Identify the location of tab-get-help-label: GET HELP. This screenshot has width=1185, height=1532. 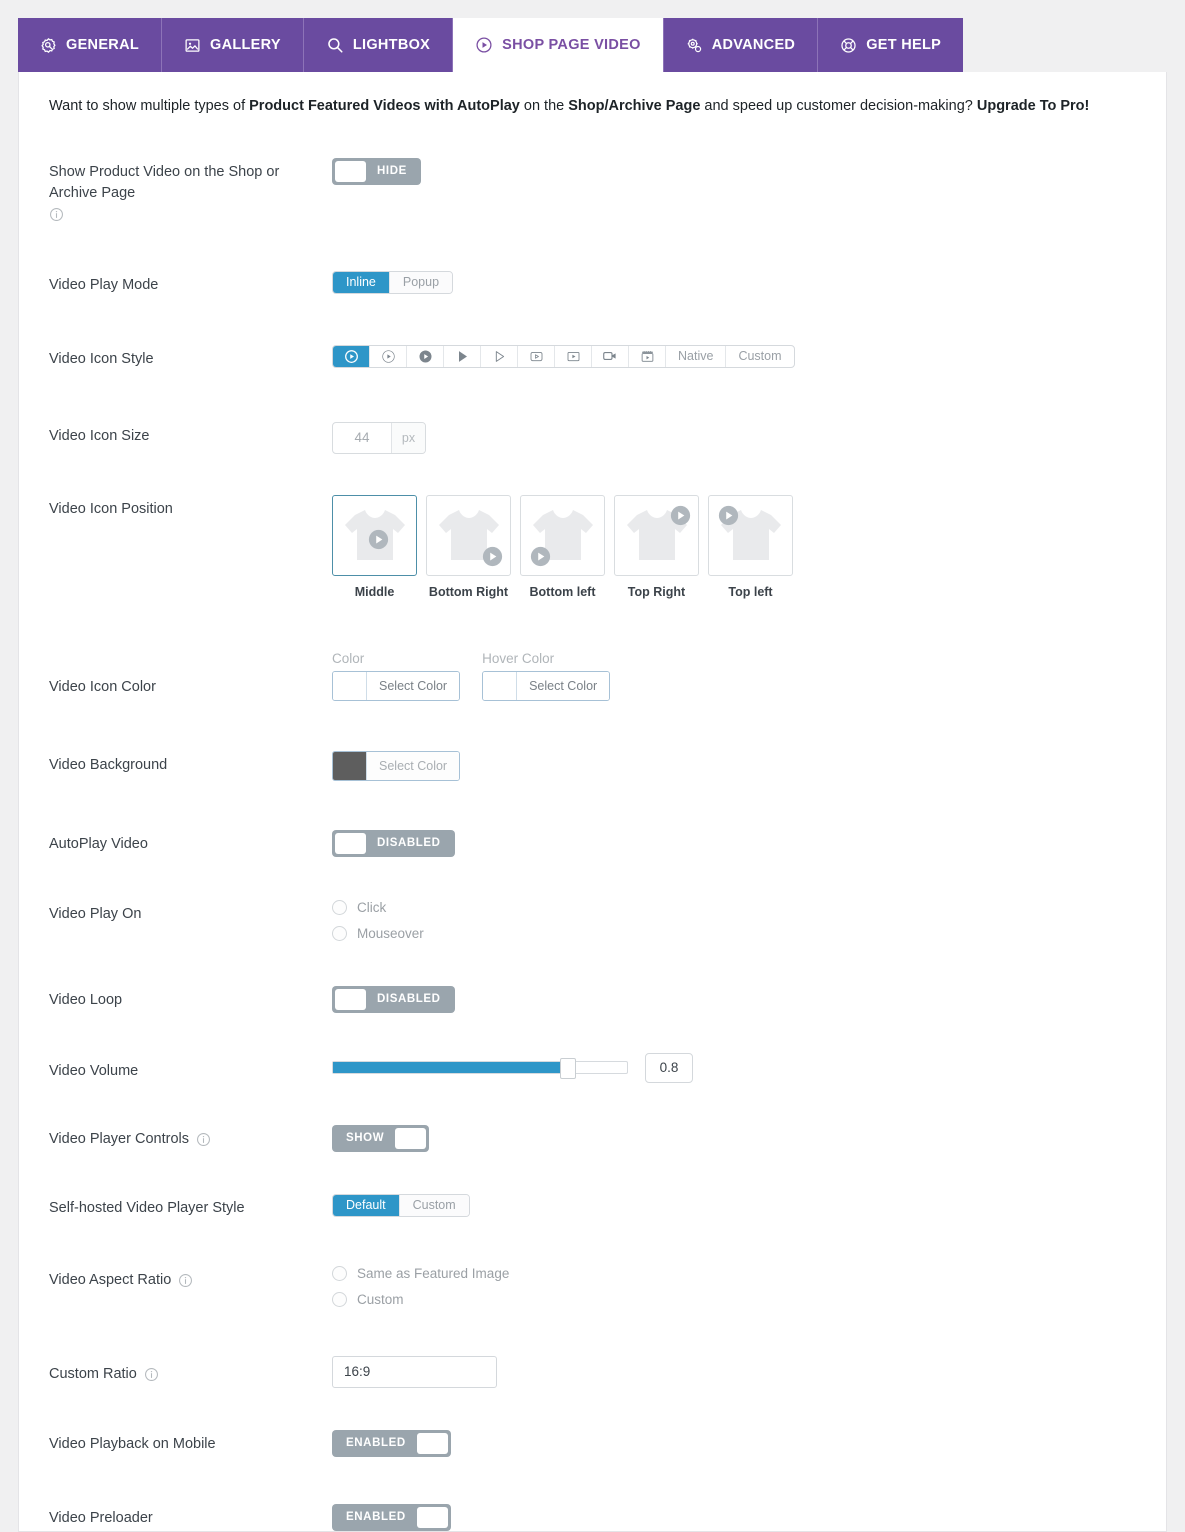
(904, 45).